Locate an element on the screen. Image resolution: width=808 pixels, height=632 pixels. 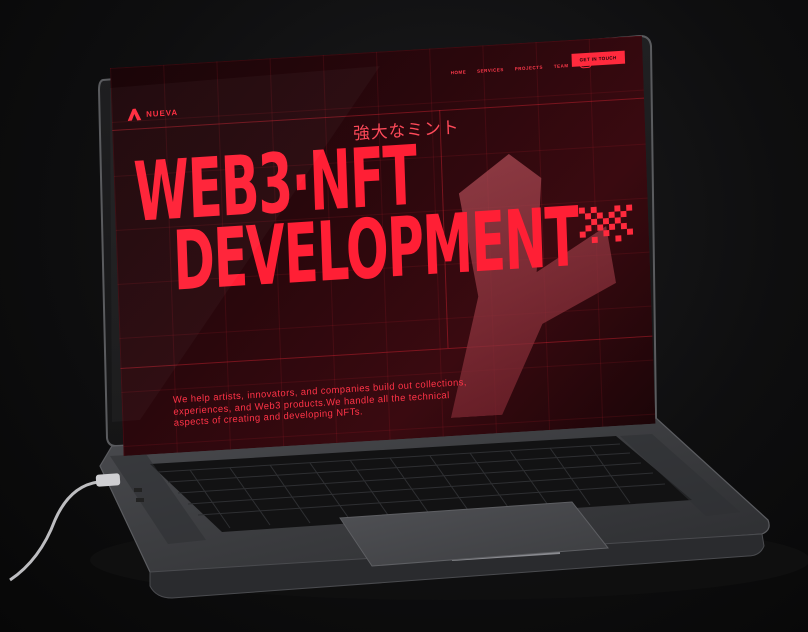
headline-line-2: DEVELOPMENT is located at coordinates (375, 249).